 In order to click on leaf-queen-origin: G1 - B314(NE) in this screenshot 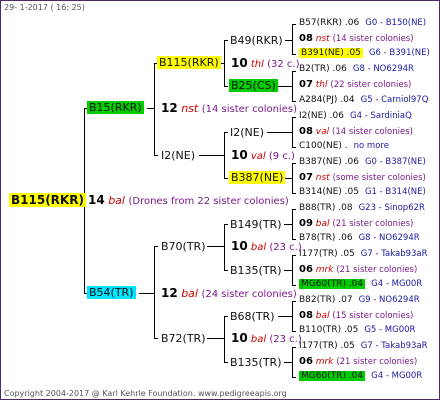, I will do `click(395, 192)`.